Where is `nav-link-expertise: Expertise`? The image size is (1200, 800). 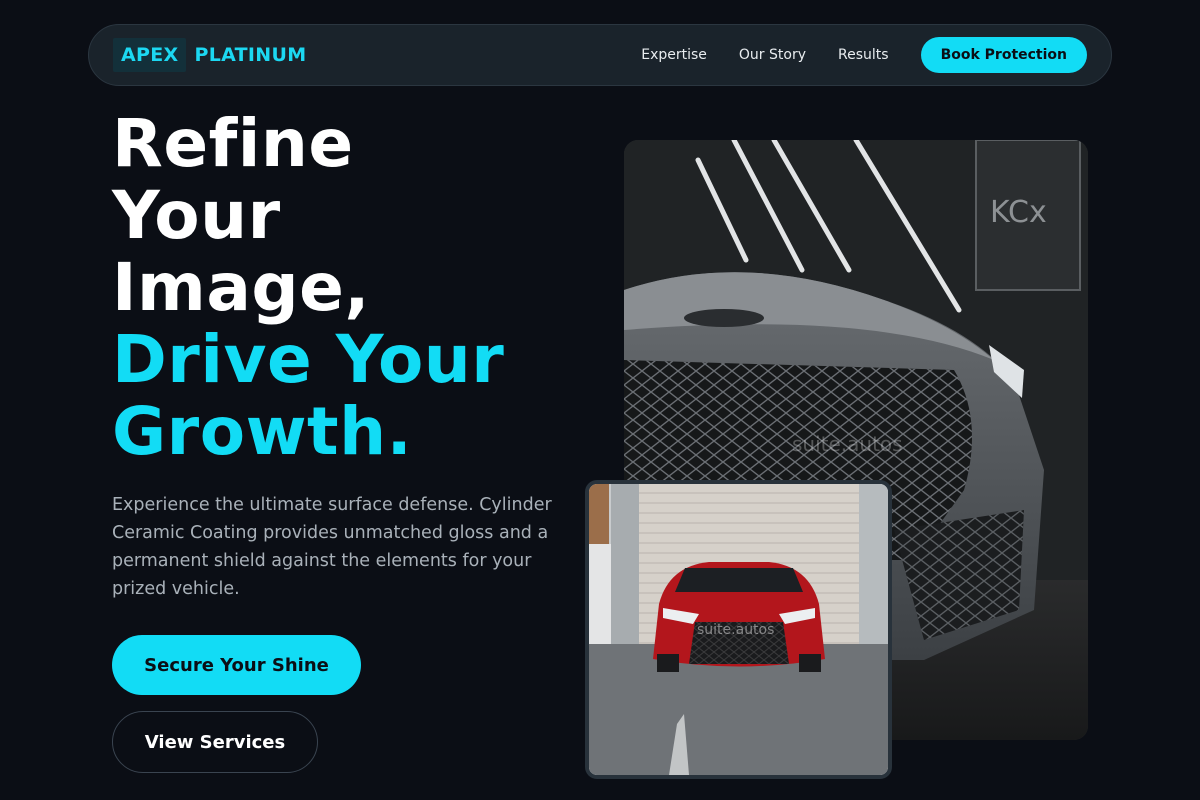
nav-link-expertise: Expertise is located at coordinates (674, 55).